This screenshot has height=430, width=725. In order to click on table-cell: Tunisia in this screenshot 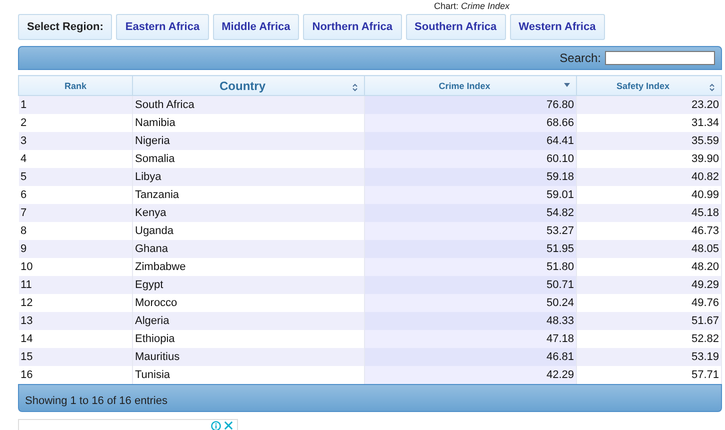, I will do `click(248, 375)`.